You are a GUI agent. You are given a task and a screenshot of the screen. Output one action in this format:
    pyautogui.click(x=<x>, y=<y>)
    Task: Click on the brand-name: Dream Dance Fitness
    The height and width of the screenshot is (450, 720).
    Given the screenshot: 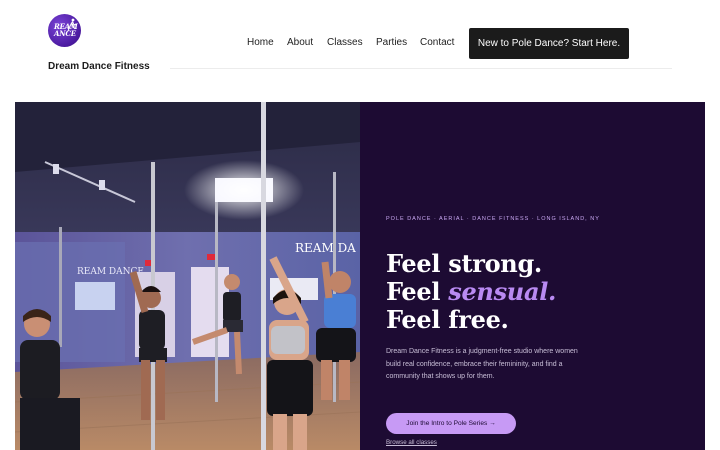 What is the action you would take?
    pyautogui.click(x=99, y=66)
    